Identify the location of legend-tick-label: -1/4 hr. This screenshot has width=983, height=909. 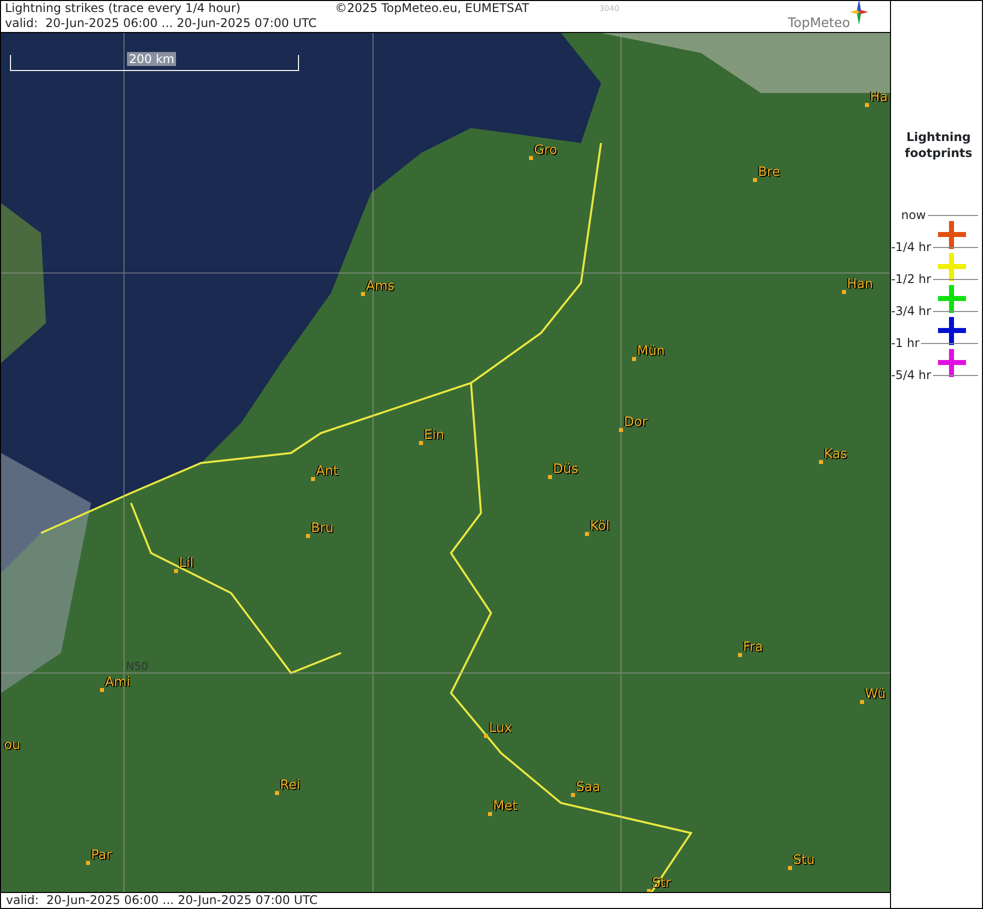
(911, 247).